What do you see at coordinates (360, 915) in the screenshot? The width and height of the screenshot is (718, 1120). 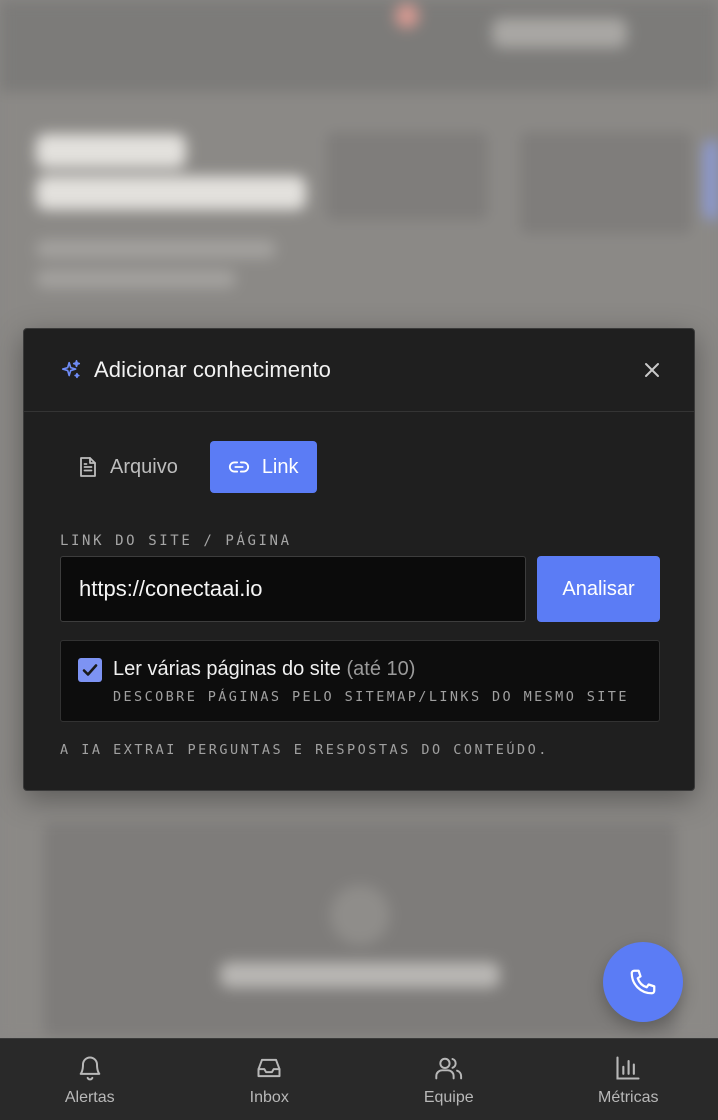 I see `background-empty-icon` at bounding box center [360, 915].